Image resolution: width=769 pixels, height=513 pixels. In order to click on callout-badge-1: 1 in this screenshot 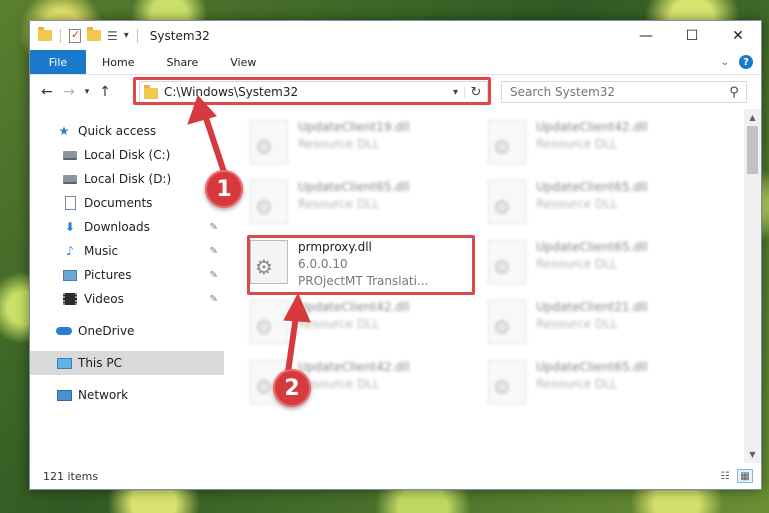, I will do `click(224, 189)`.